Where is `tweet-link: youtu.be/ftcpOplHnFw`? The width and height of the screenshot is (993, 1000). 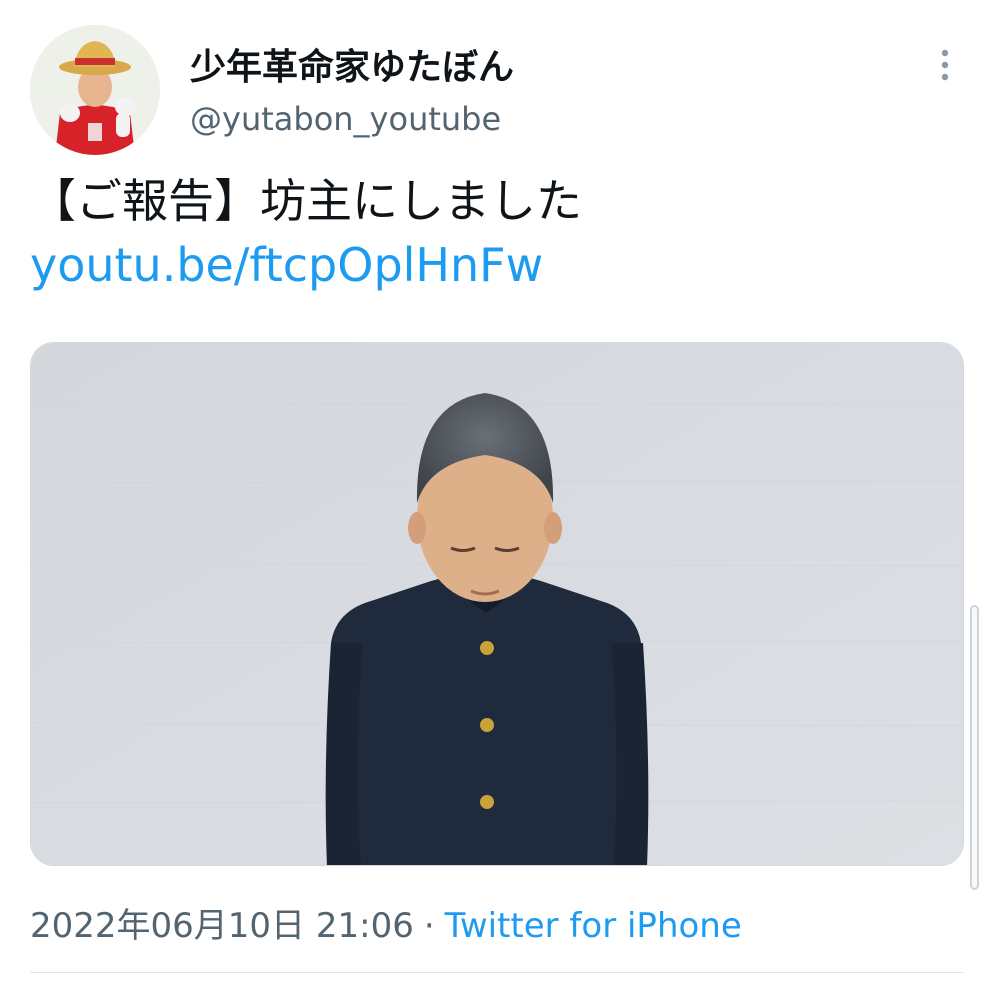
tweet-link: youtu.be/ftcpOplHnFw is located at coordinates (286, 265).